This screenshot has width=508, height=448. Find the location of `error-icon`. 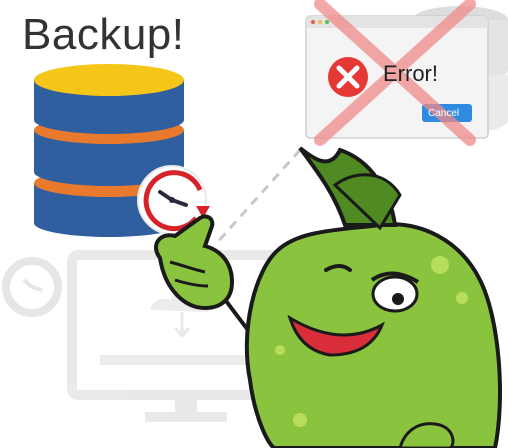

error-icon is located at coordinates (348, 77).